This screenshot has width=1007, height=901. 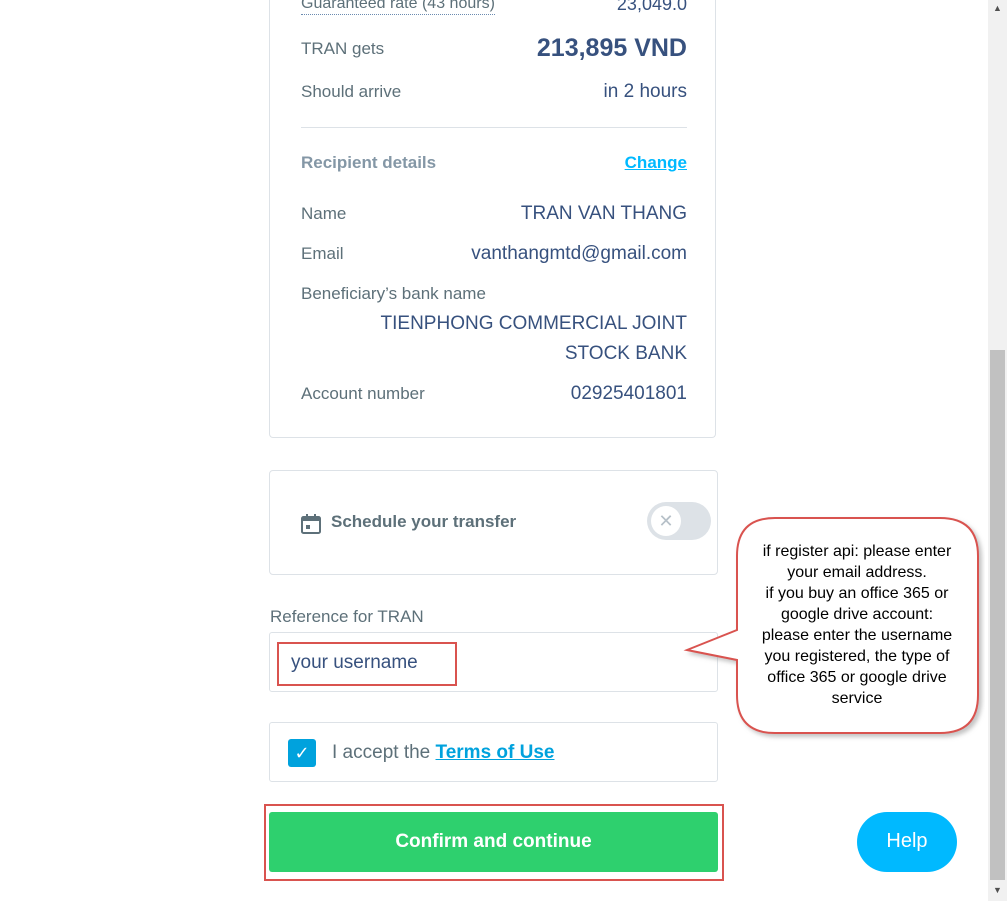 I want to click on terms-checkbox: ✓, so click(x=302, y=753).